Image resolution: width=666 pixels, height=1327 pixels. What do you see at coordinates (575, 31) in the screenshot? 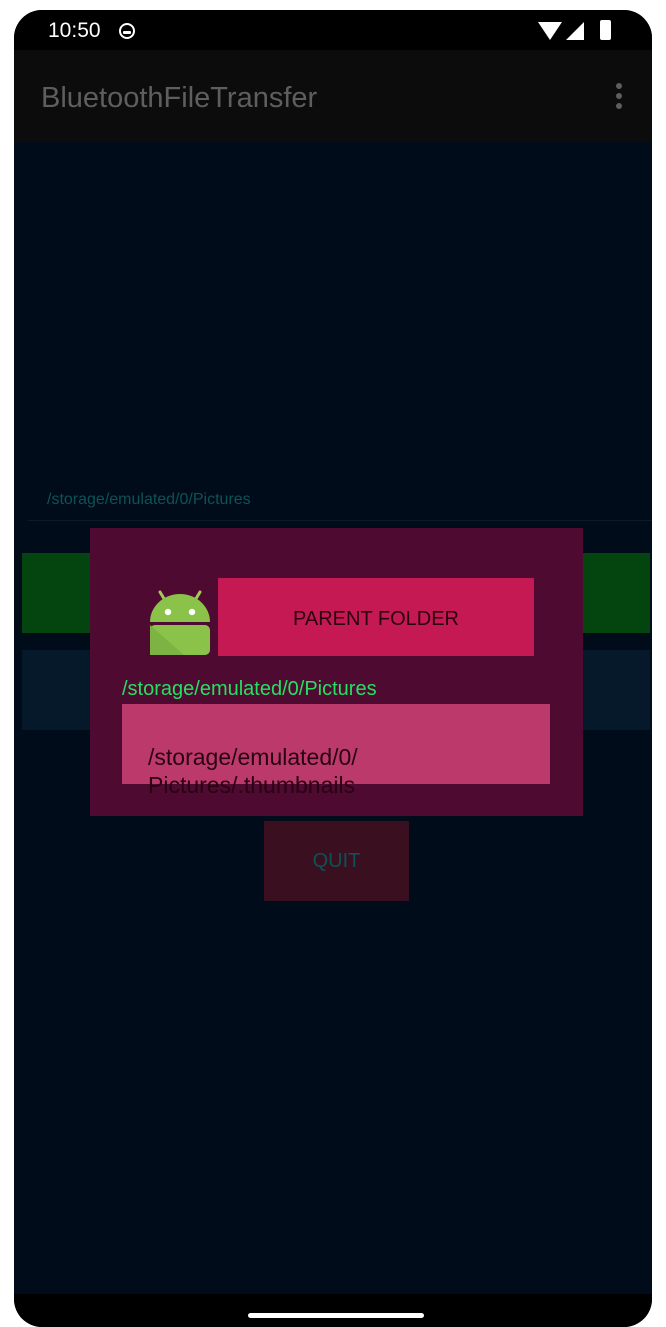
I see `cellular-icon` at bounding box center [575, 31].